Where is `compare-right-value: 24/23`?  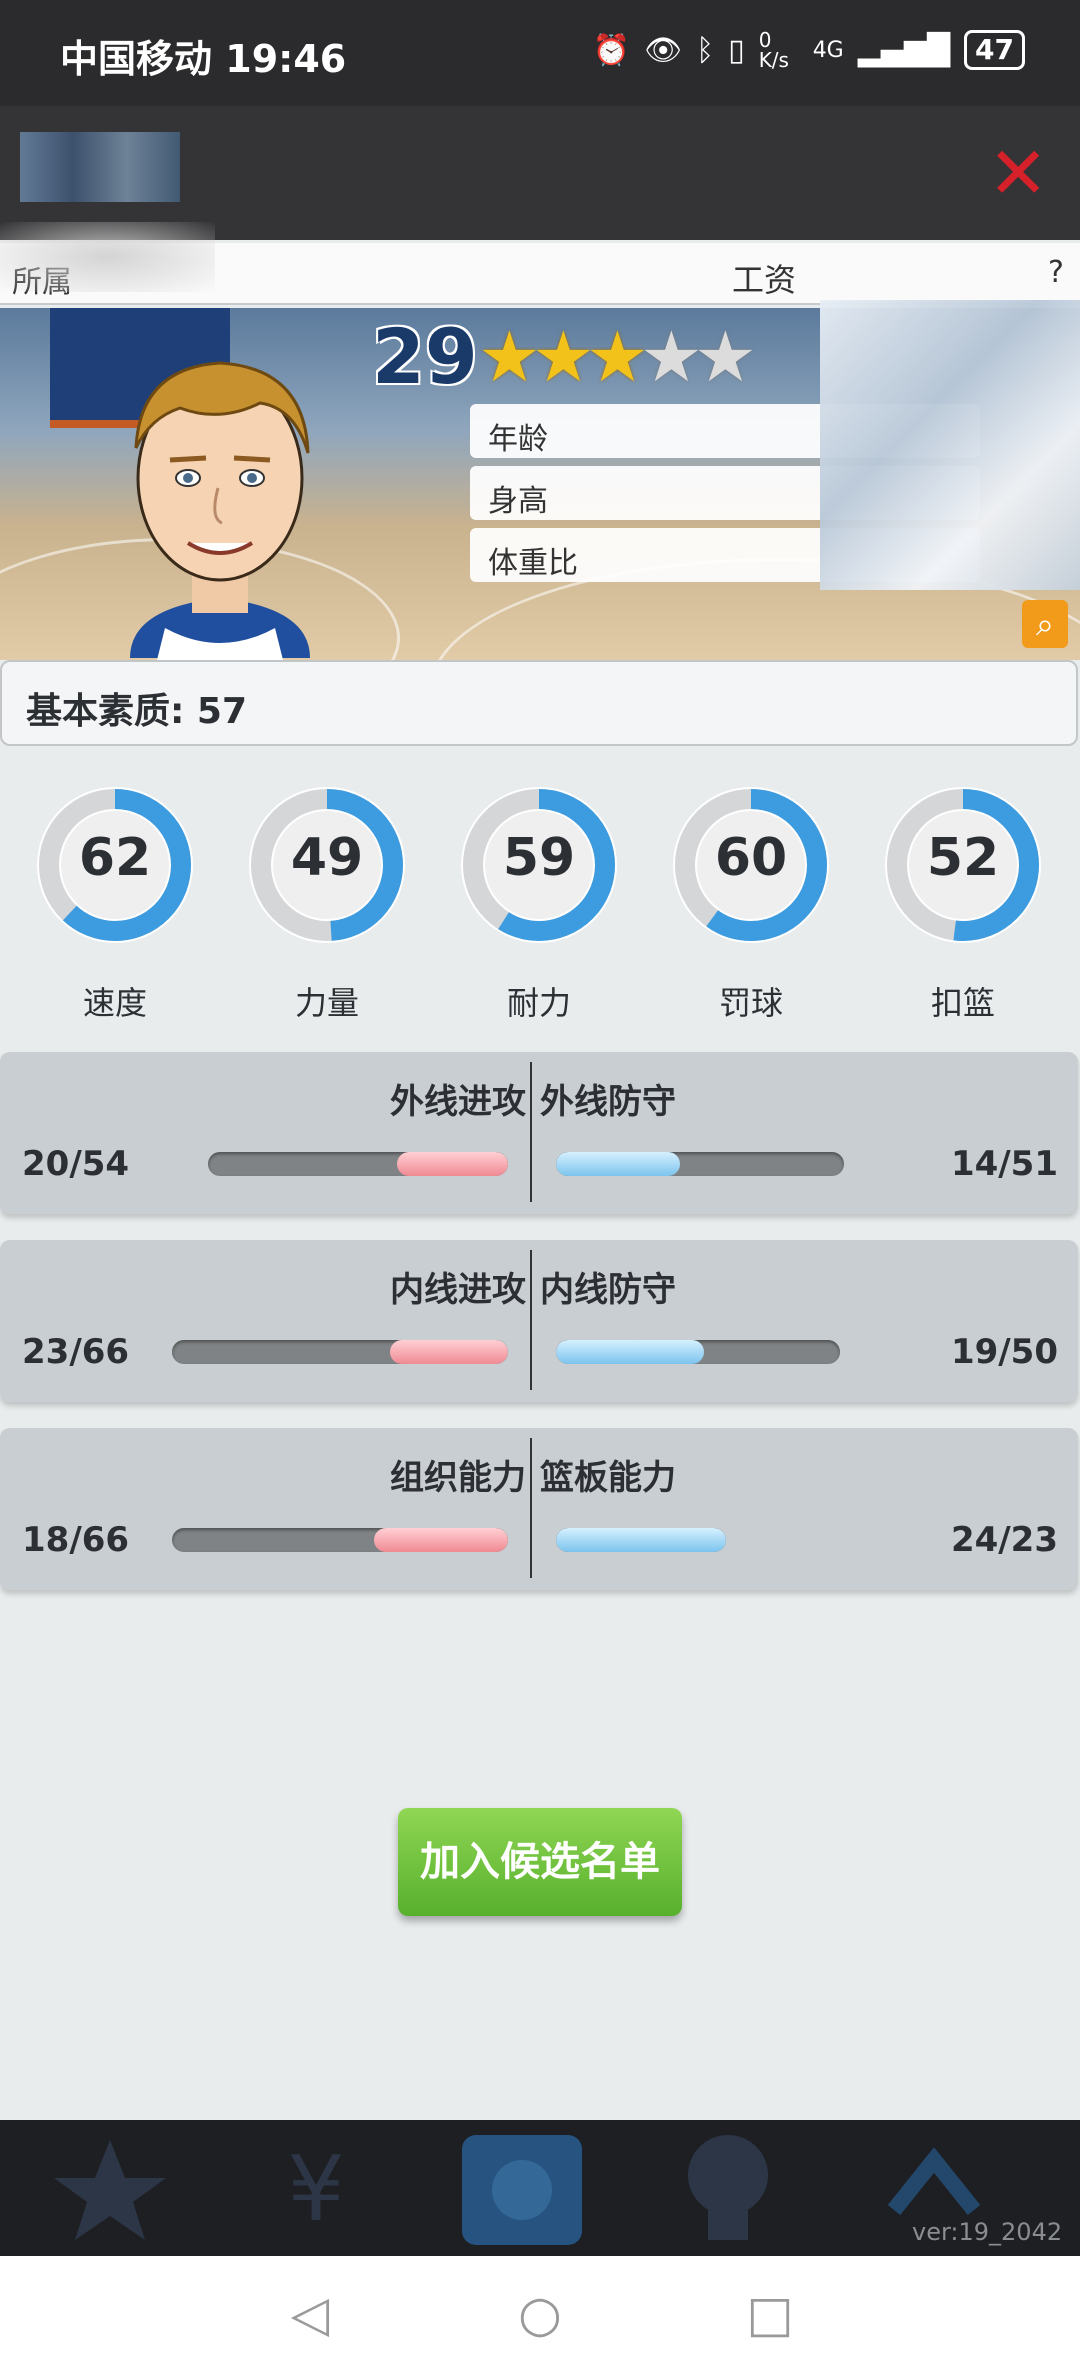 compare-right-value: 24/23 is located at coordinates (1004, 1540).